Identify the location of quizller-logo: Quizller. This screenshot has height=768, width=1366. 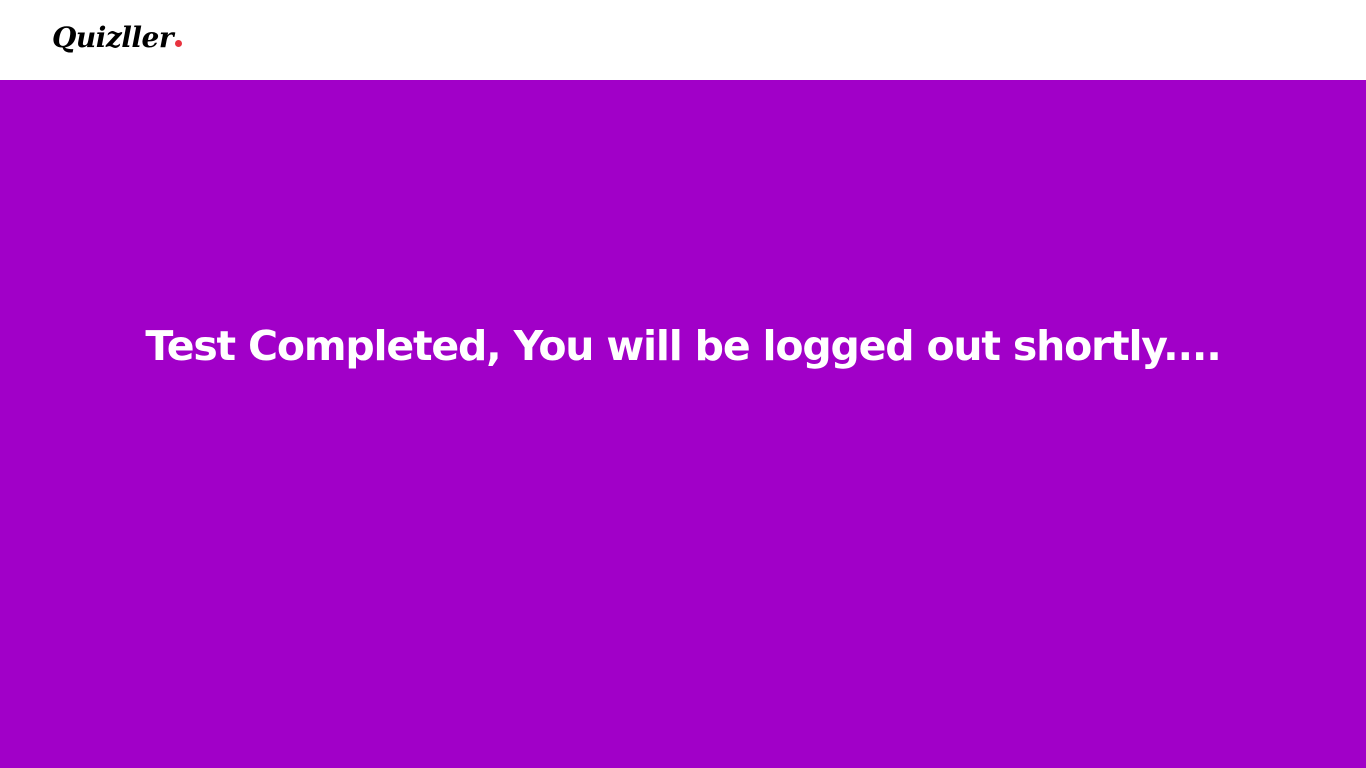
(117, 38).